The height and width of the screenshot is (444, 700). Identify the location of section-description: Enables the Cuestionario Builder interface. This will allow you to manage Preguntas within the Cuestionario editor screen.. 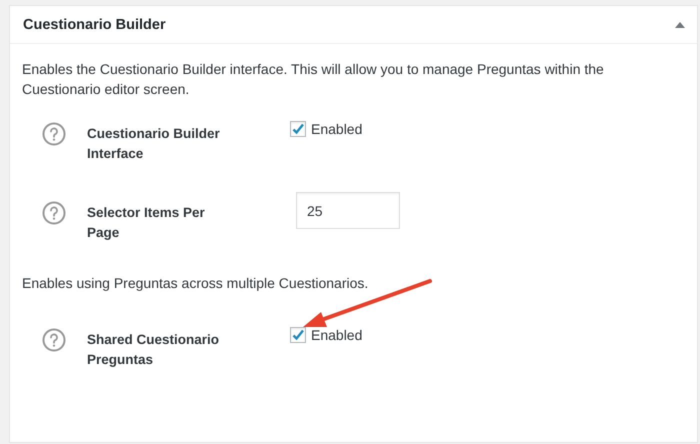
(313, 79).